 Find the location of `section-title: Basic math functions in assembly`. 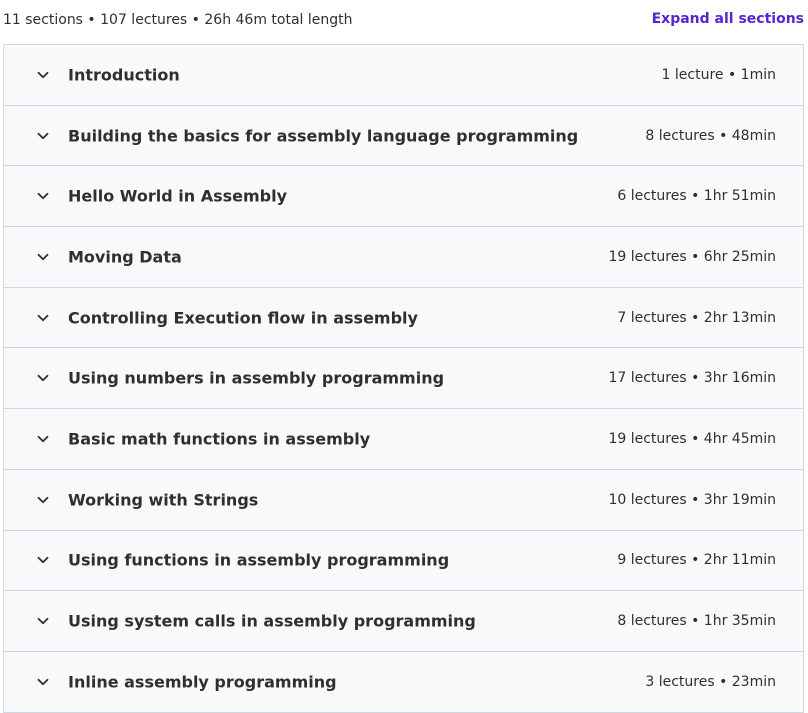

section-title: Basic math functions in assembly is located at coordinates (219, 439).